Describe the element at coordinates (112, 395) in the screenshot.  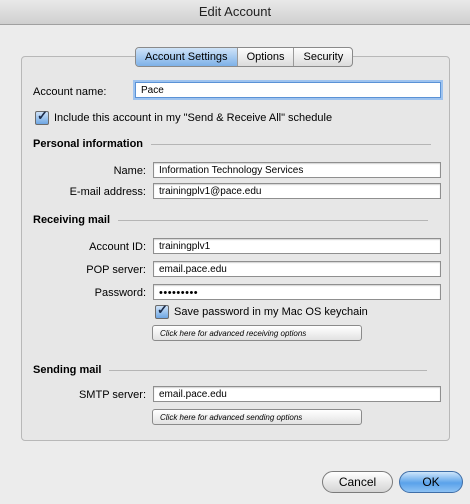
I see `smtp-server-label: SMTP server:` at that location.